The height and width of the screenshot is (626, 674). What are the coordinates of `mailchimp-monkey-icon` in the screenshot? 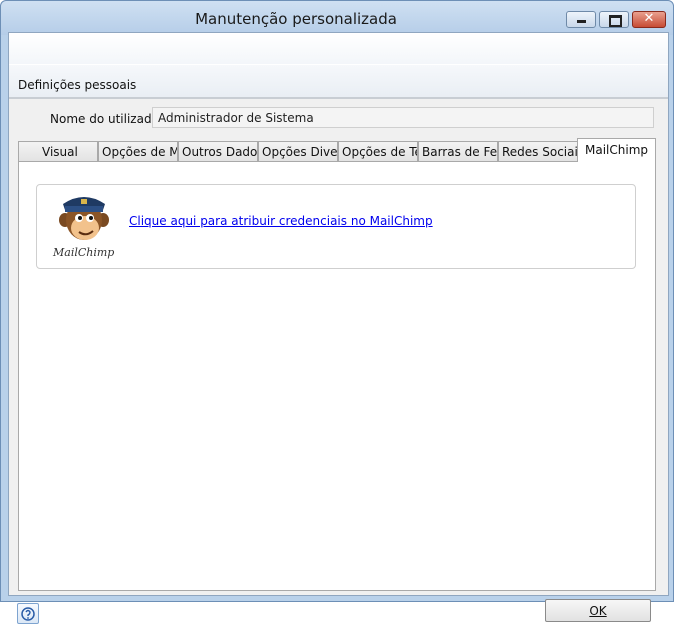 It's located at (84, 218).